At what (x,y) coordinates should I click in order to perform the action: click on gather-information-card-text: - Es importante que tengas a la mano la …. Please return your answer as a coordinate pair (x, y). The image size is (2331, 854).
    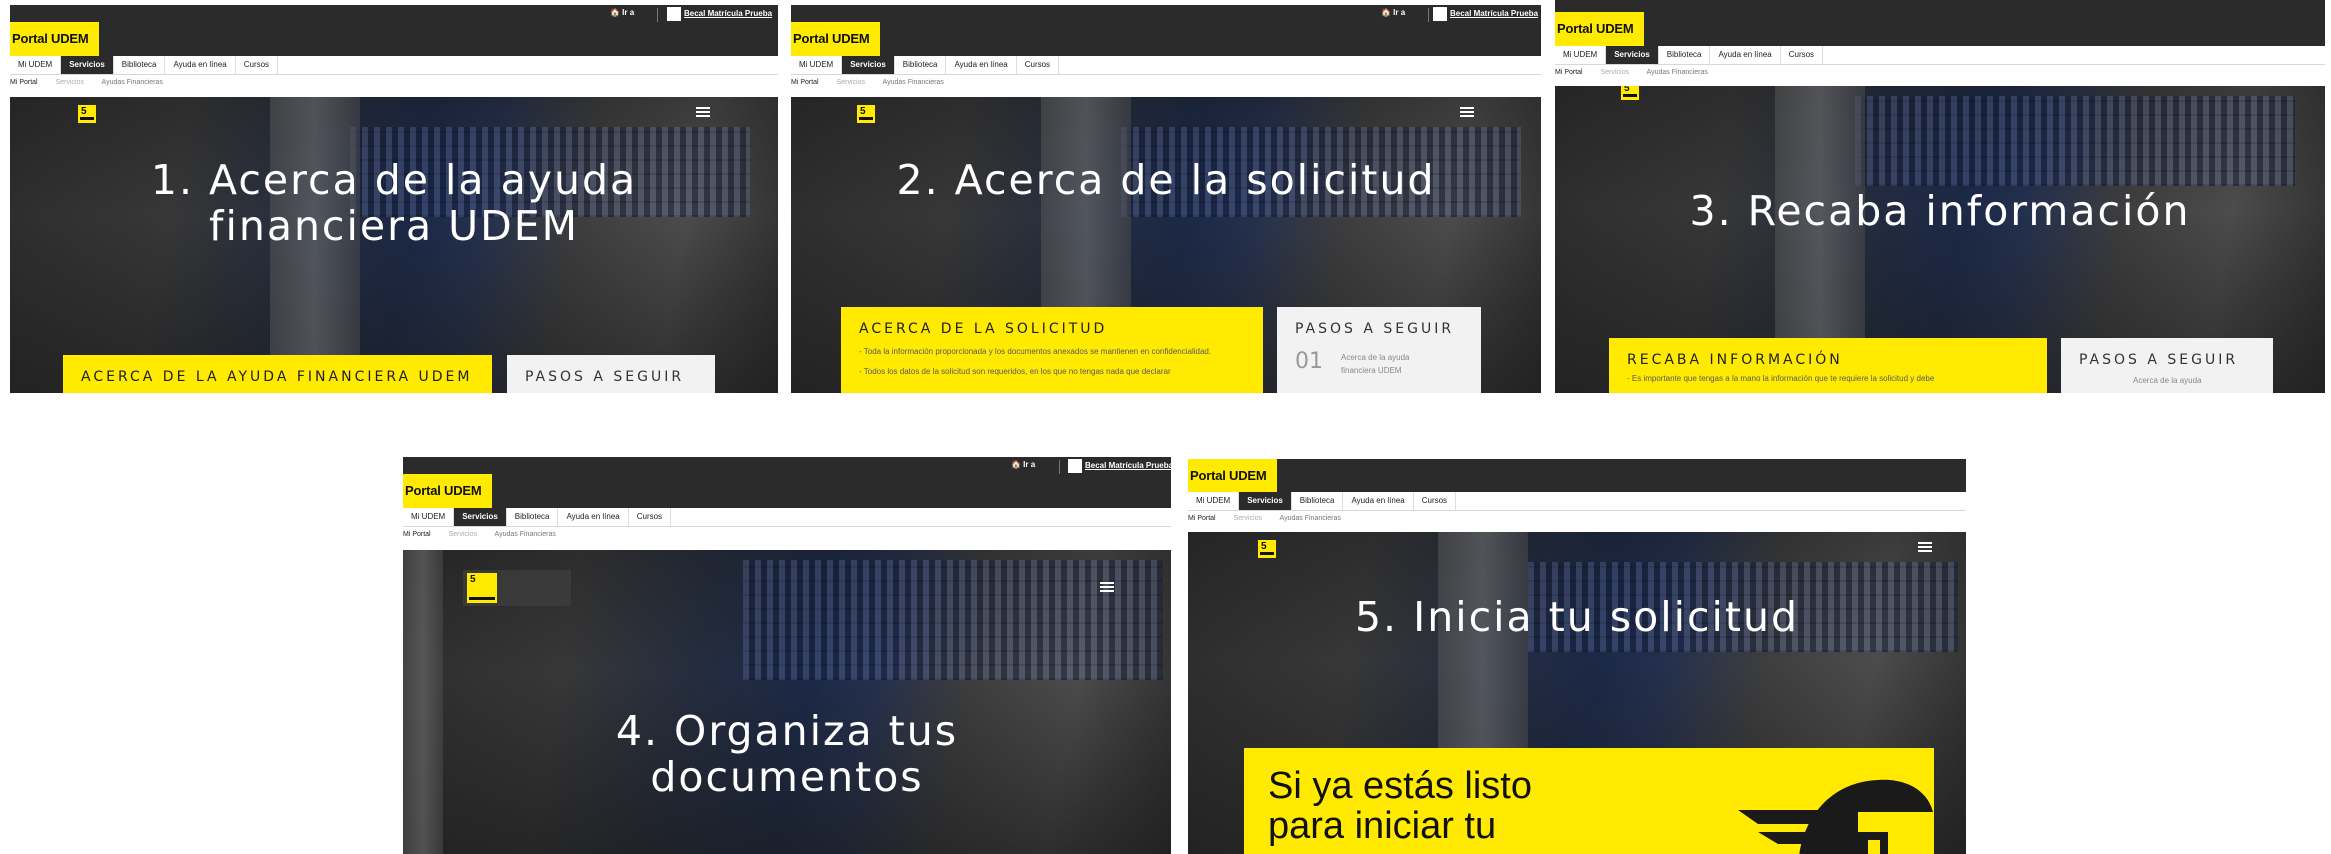
    Looking at the image, I should click on (1781, 378).